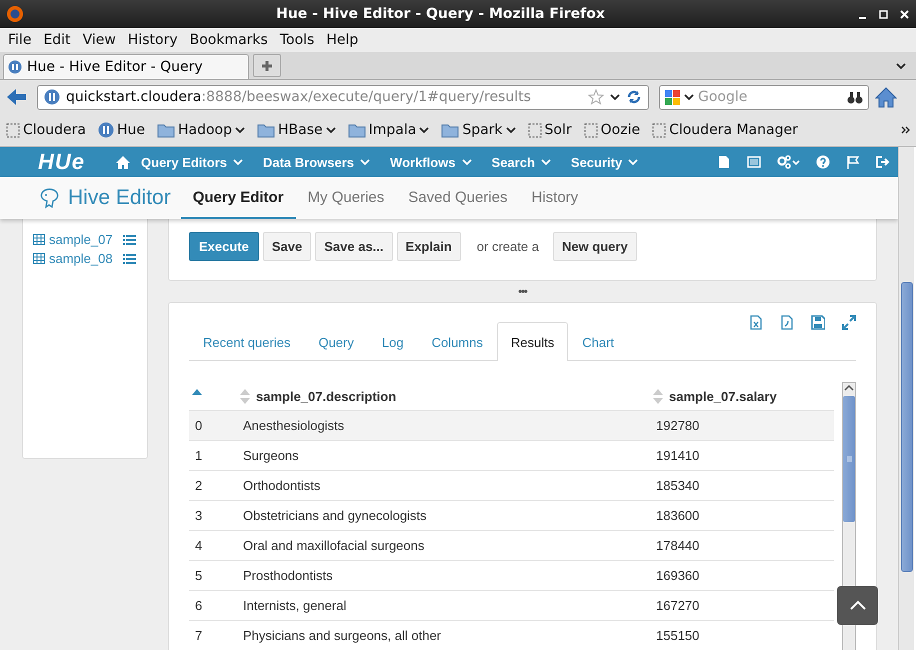 This screenshot has width=916, height=650. I want to click on menu-item: File, so click(20, 40).